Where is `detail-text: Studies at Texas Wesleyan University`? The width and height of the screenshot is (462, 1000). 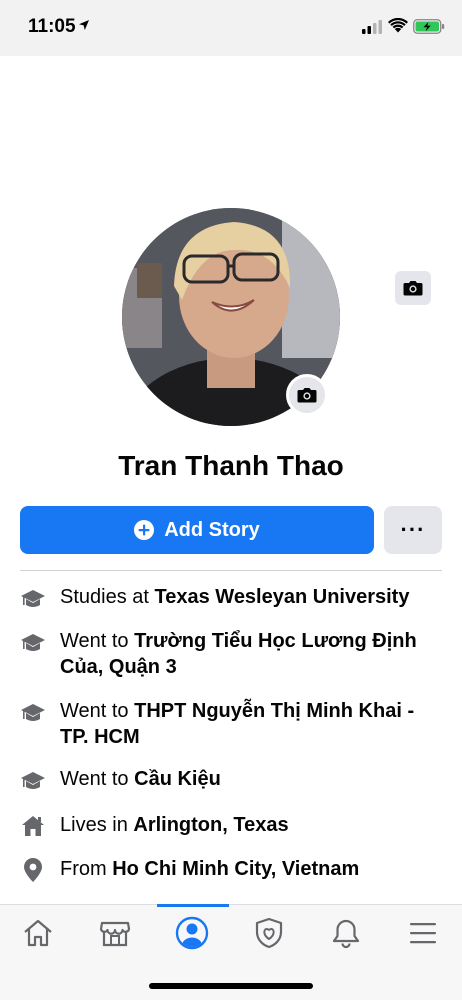
detail-text: Studies at Texas Wesleyan University is located at coordinates (235, 597).